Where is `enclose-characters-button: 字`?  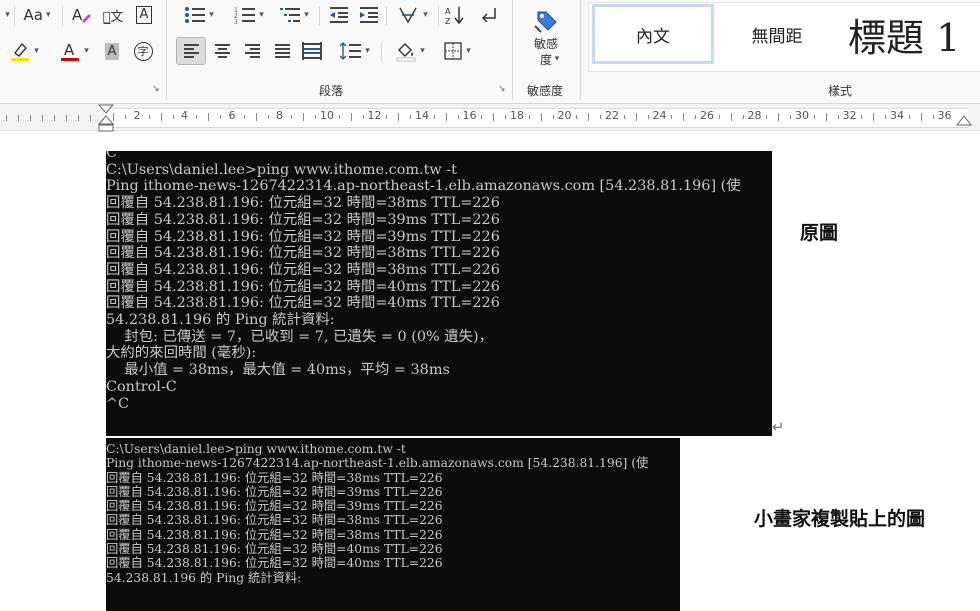
enclose-characters-button: 字 is located at coordinates (143, 51).